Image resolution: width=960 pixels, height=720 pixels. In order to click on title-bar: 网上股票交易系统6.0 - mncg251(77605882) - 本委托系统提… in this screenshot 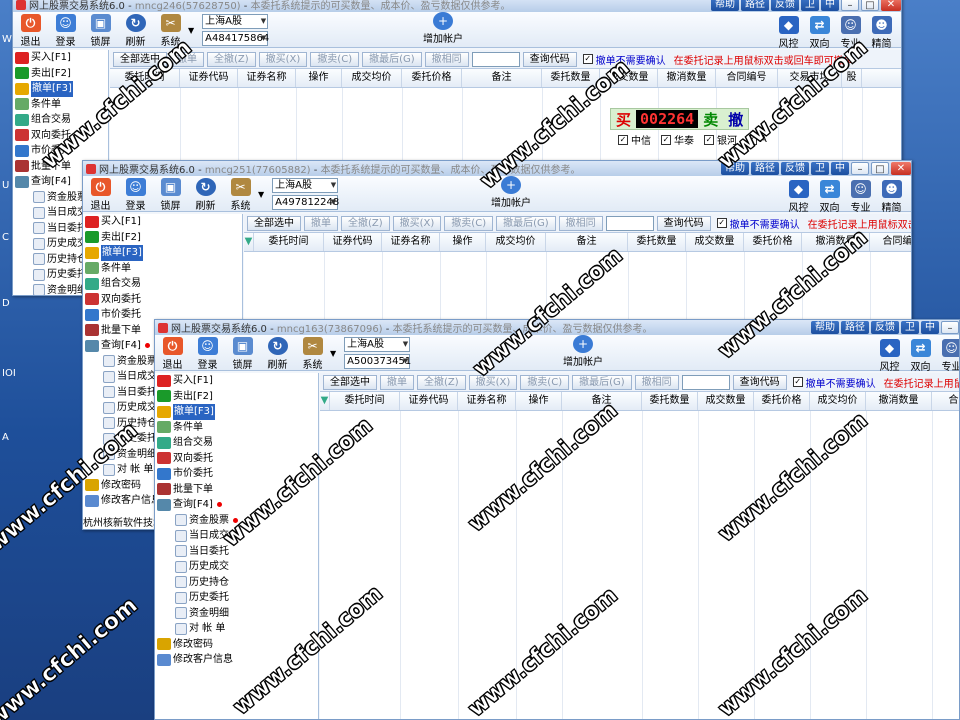, I will do `click(497, 168)`.